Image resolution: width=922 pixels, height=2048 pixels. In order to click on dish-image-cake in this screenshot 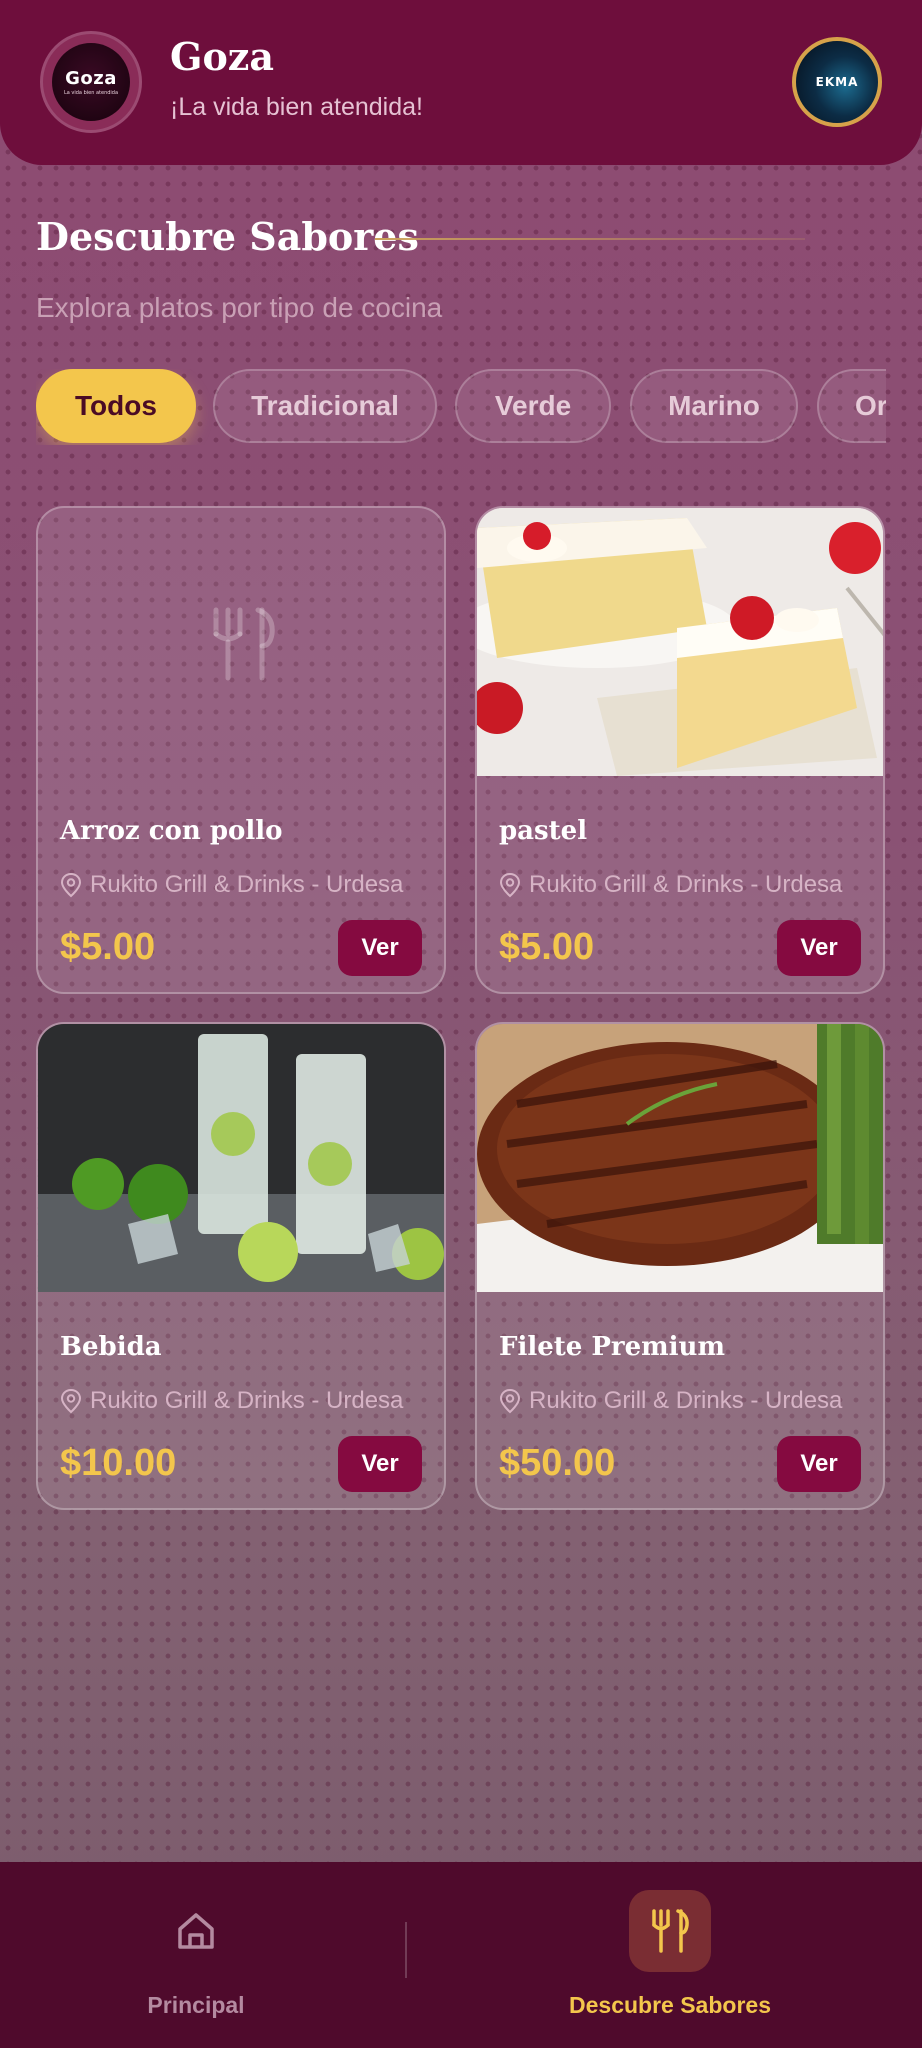, I will do `click(680, 642)`.